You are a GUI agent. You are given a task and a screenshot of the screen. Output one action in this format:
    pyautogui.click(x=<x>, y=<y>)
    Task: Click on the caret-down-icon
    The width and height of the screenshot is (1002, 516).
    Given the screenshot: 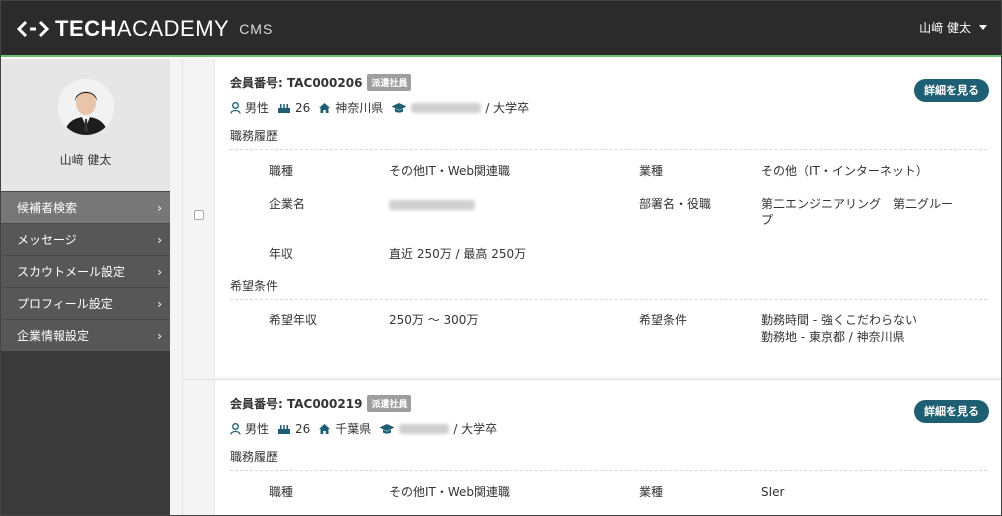 What is the action you would take?
    pyautogui.click(x=983, y=27)
    